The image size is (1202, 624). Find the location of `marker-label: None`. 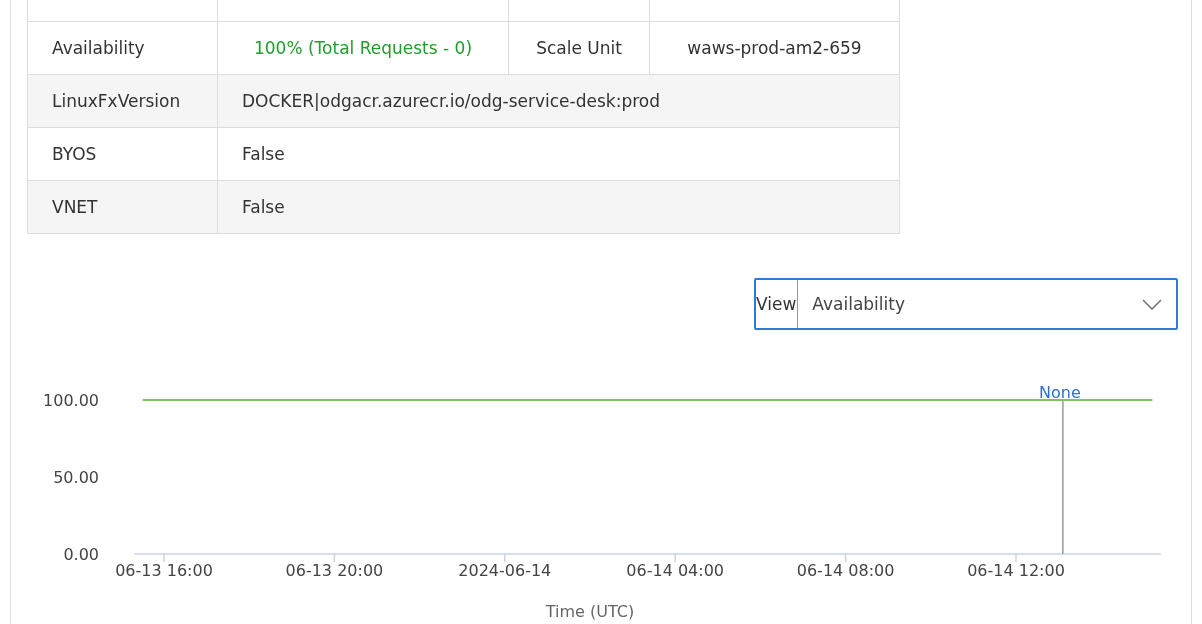

marker-label: None is located at coordinates (1060, 392).